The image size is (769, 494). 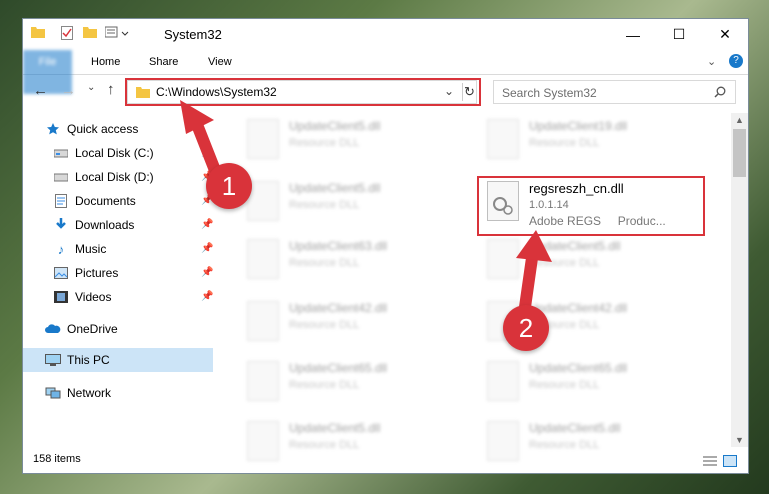 What do you see at coordinates (526, 328) in the screenshot?
I see `step-2-badge: 2` at bounding box center [526, 328].